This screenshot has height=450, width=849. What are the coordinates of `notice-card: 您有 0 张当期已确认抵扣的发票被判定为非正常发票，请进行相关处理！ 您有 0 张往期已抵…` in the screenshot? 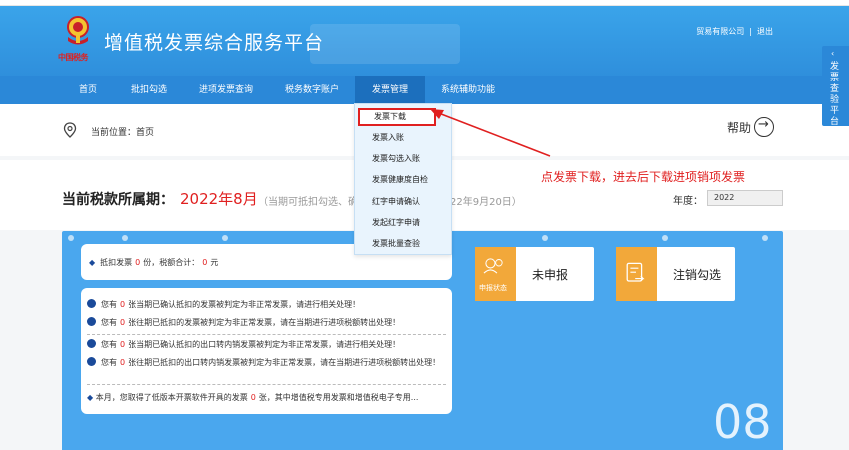 It's located at (266, 351).